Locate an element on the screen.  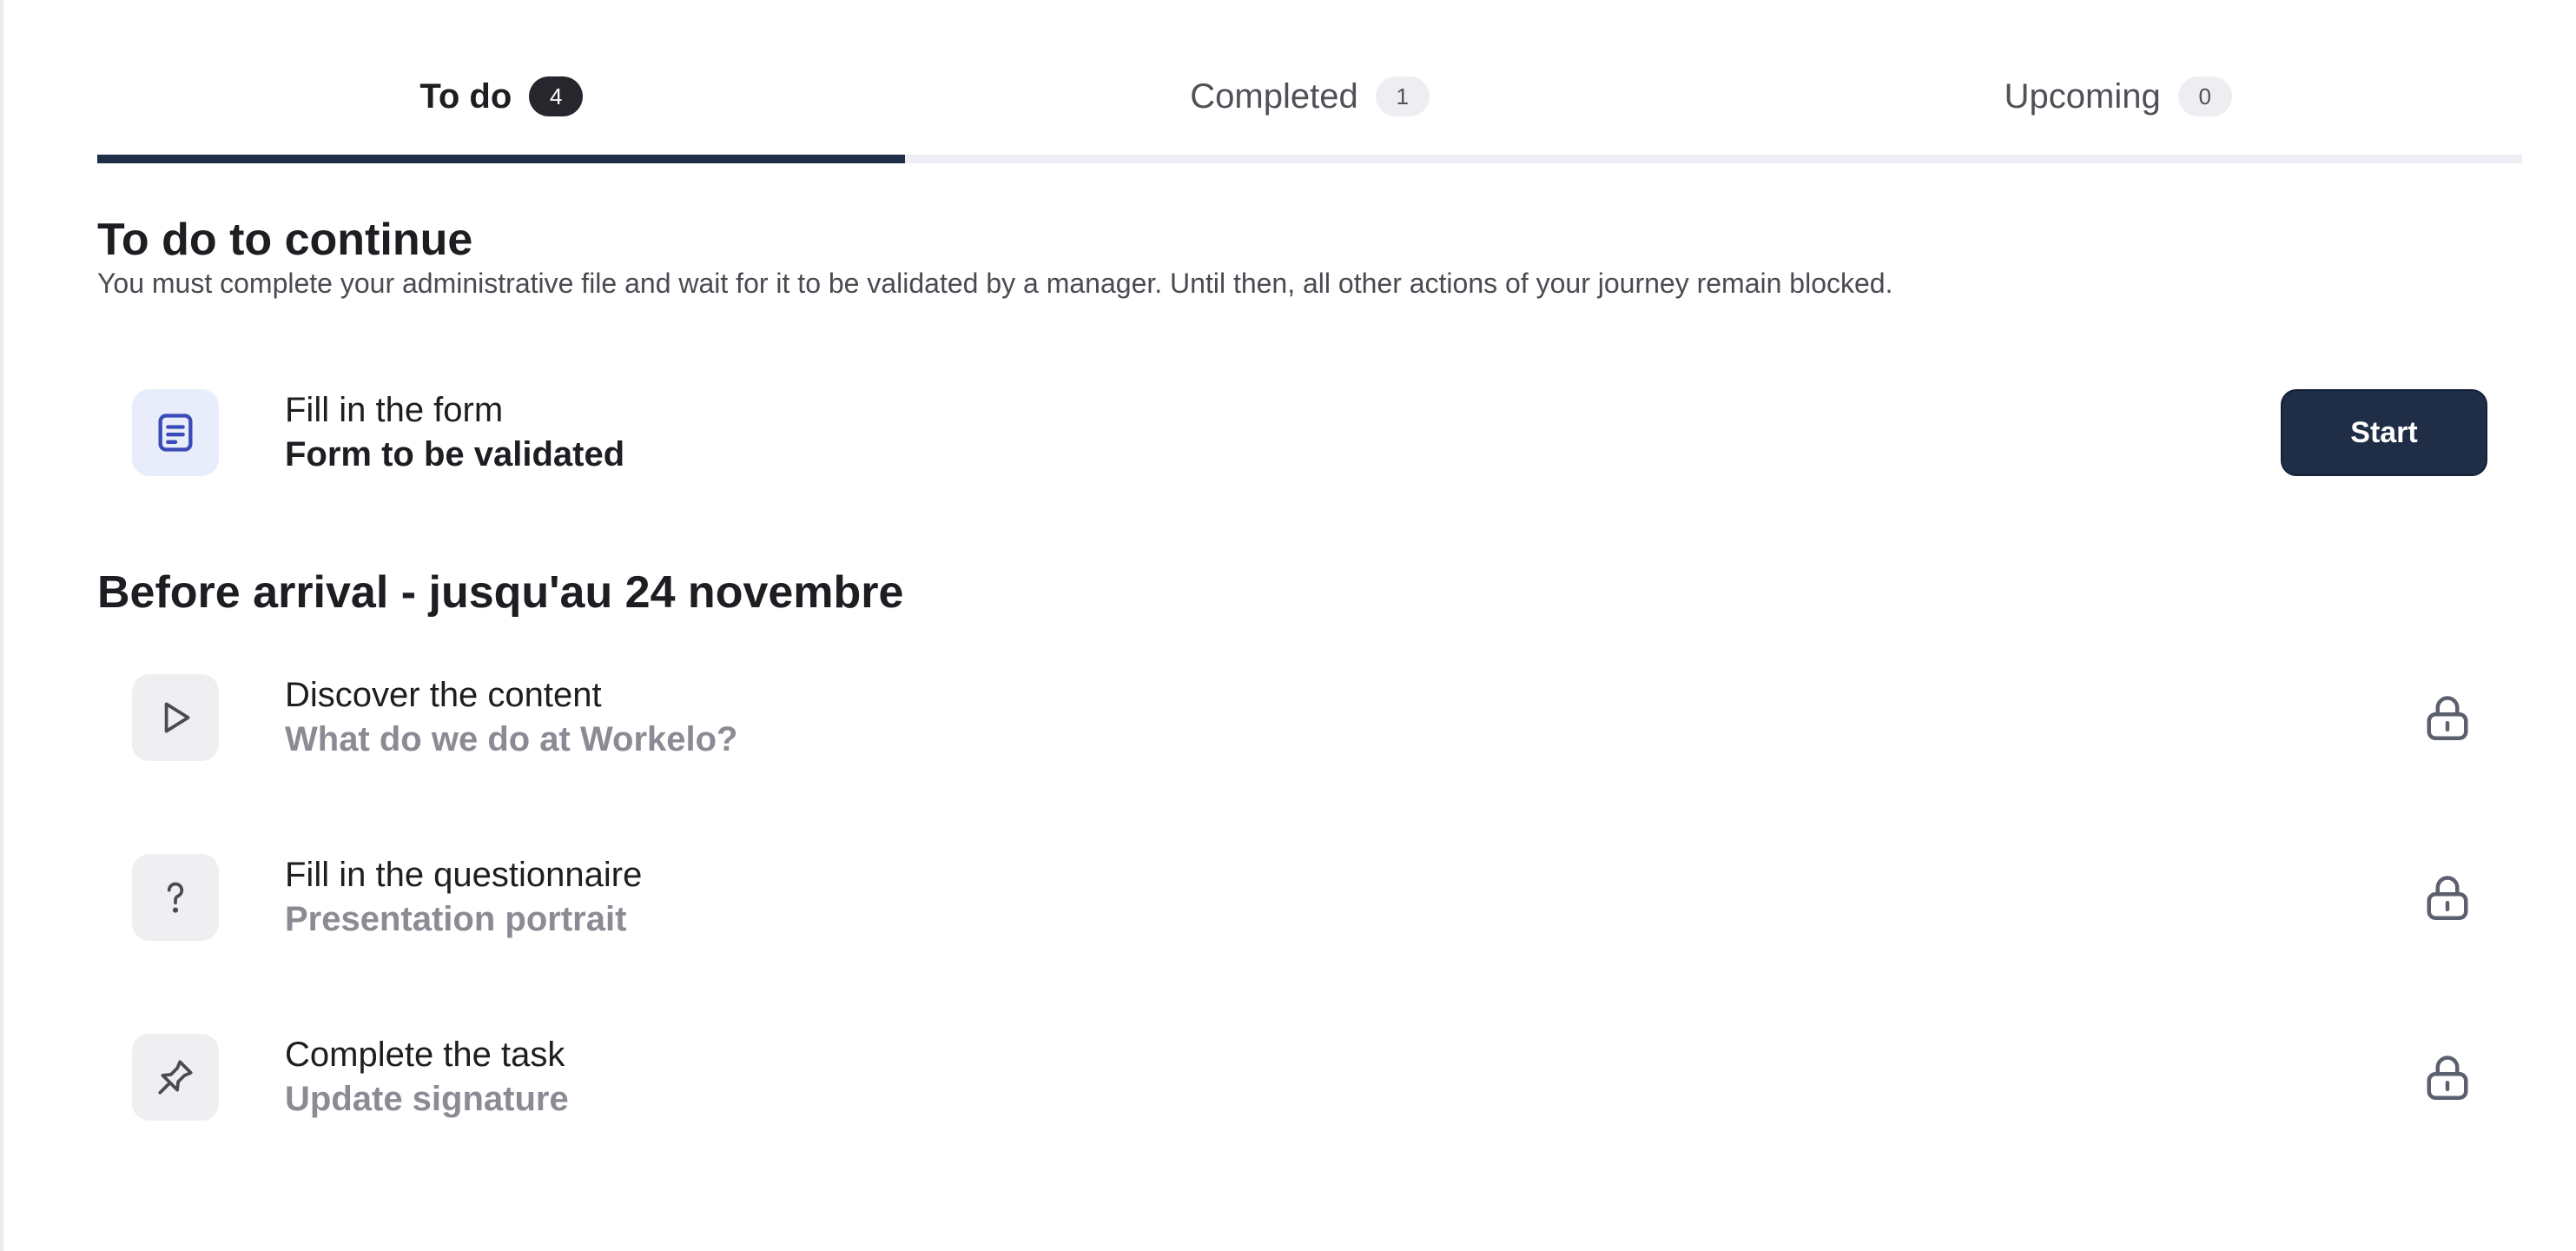
tab-bar: To do 4 Completed 1 Upcoming 0 is located at coordinates (1310, 106).